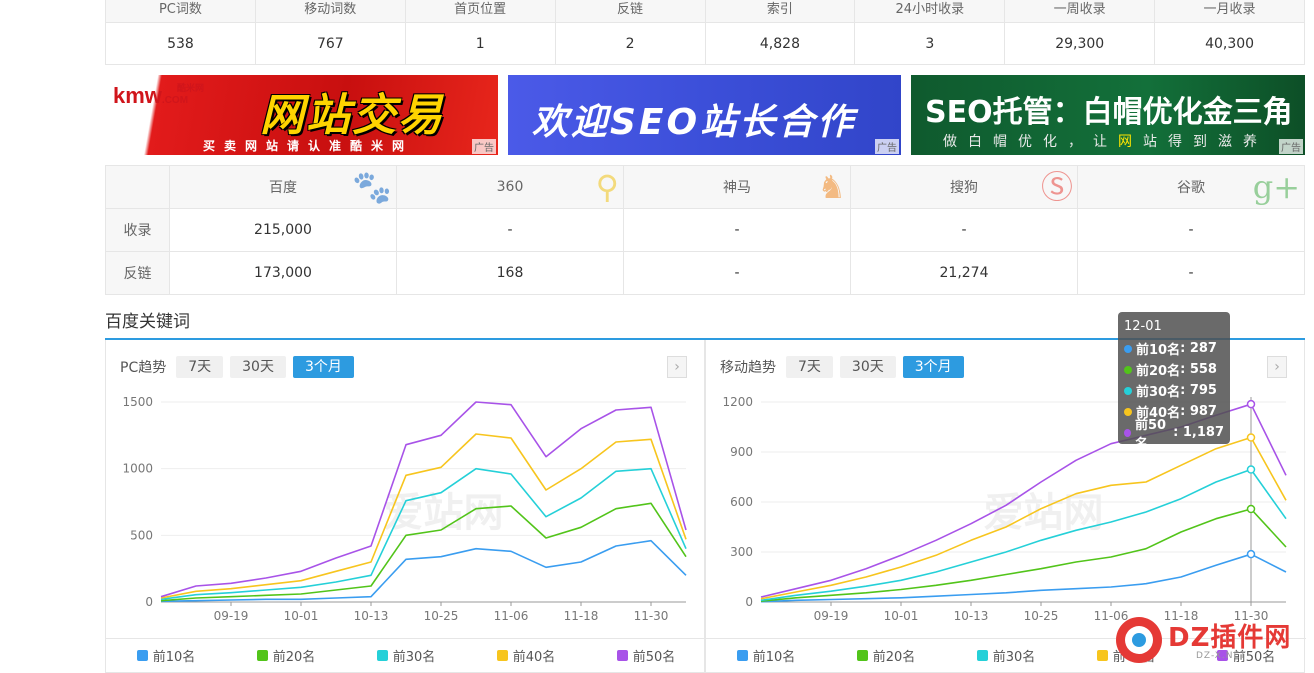  What do you see at coordinates (137, 469) in the screenshot?
I see `y-tick-label: 1000` at bounding box center [137, 469].